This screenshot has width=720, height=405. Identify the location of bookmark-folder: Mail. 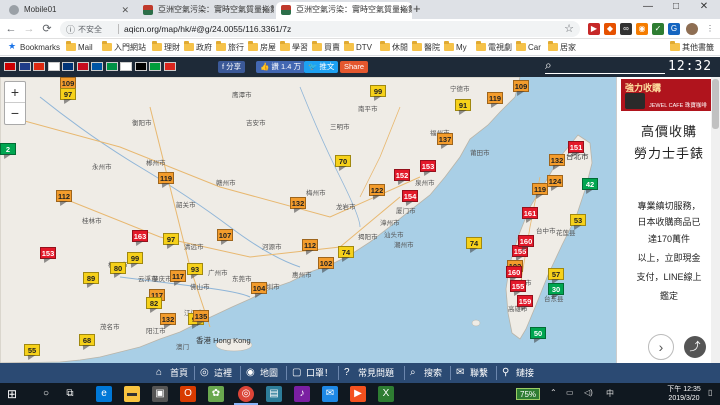
(79, 47).